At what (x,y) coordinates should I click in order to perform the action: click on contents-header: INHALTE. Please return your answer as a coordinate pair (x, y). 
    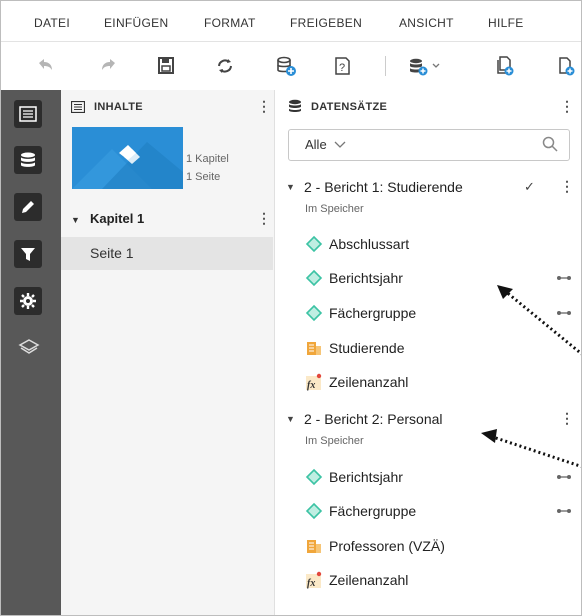
    Looking at the image, I should click on (118, 107).